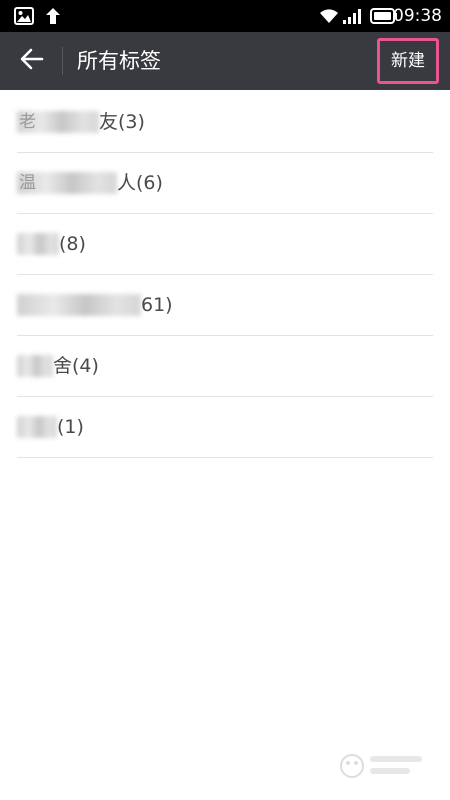  What do you see at coordinates (225, 366) in the screenshot?
I see `list-item: 舍(4)` at bounding box center [225, 366].